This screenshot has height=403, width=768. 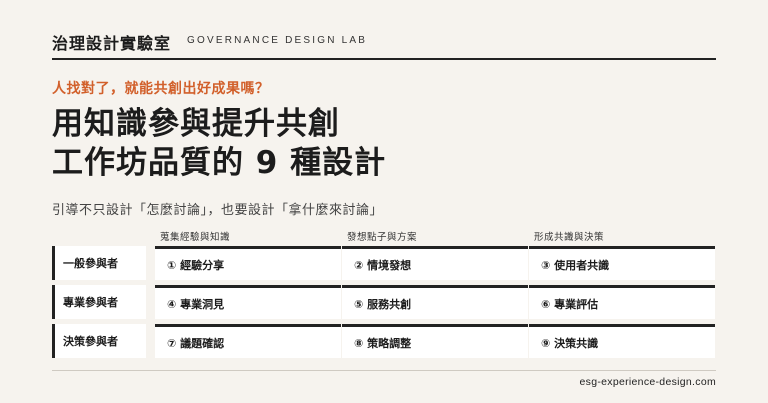 What do you see at coordinates (219, 163) in the screenshot?
I see `title-line-2: 工作坊品質的 9 種設計` at bounding box center [219, 163].